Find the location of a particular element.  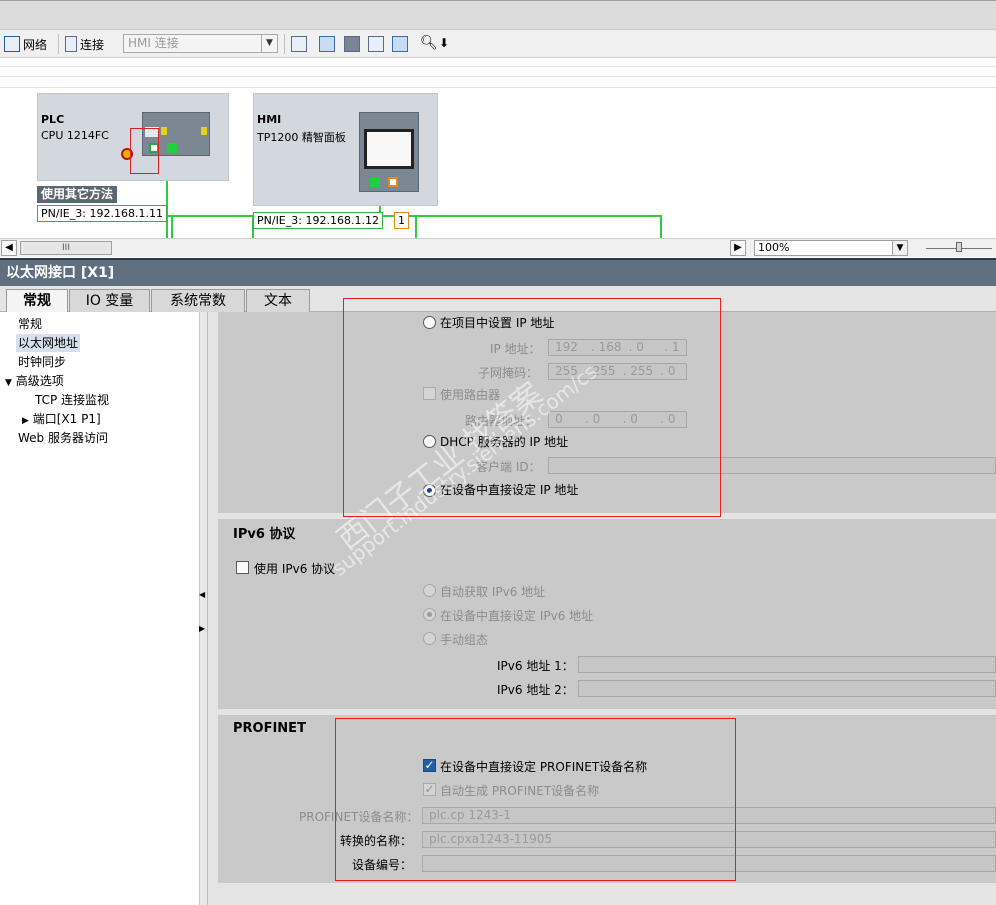

nav-item-ethernet-address: 以太网地址 is located at coordinates (48, 343).